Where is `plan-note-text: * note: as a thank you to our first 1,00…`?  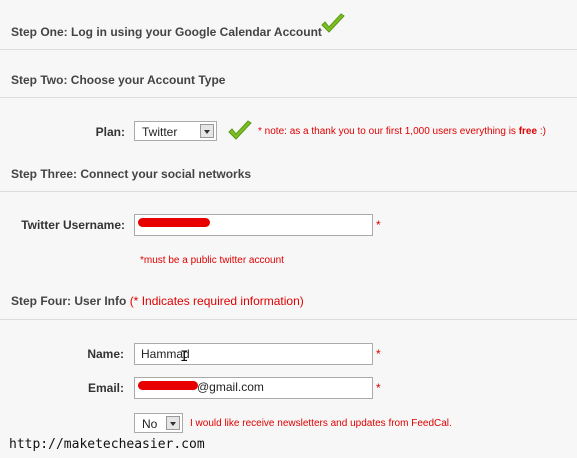 plan-note-text: * note: as a thank you to our first 1,00… is located at coordinates (388, 131).